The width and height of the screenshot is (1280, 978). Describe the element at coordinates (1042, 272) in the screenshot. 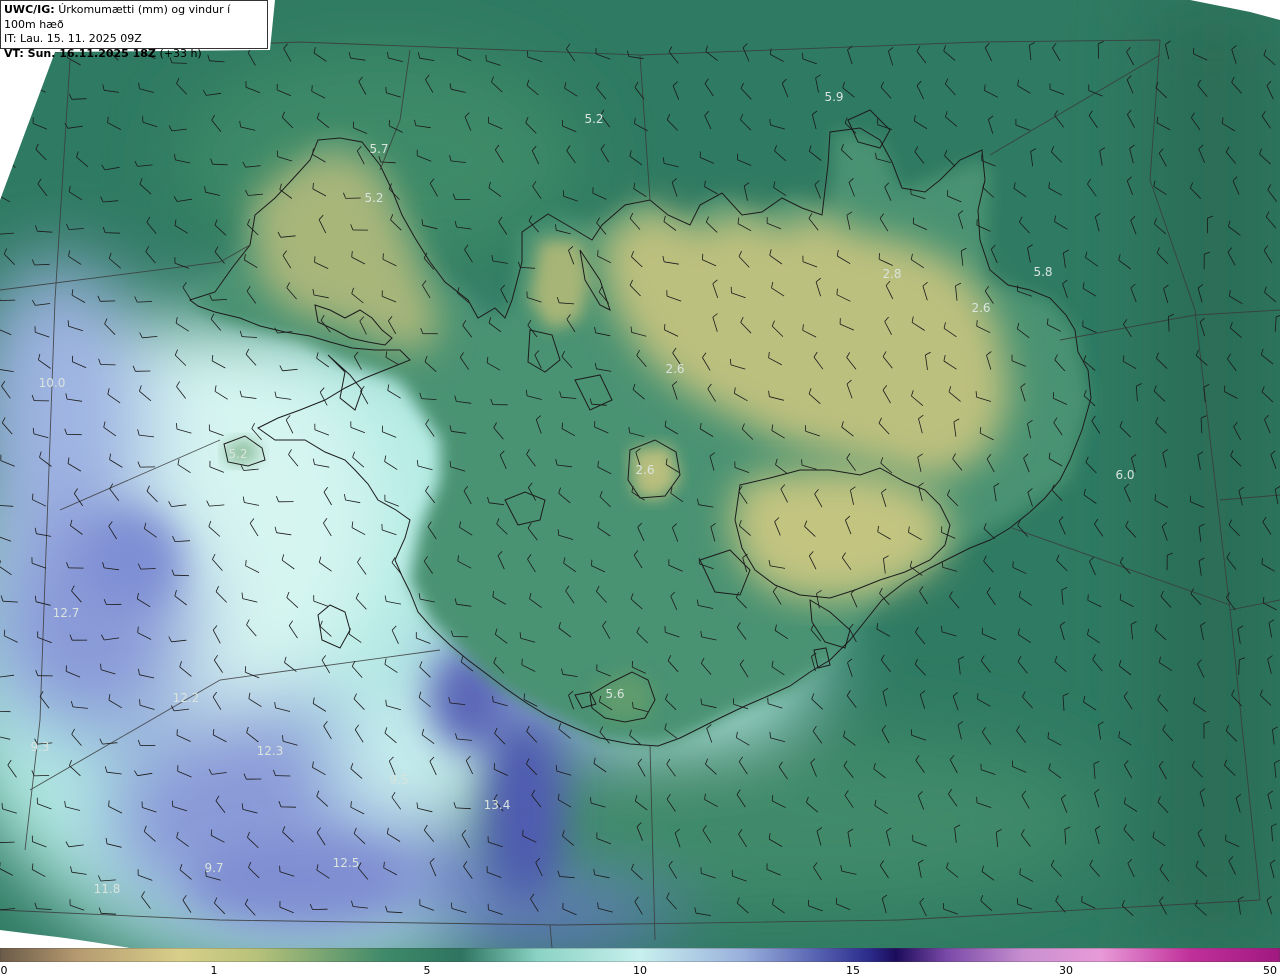

I see `precip-value-label: 5.8` at that location.